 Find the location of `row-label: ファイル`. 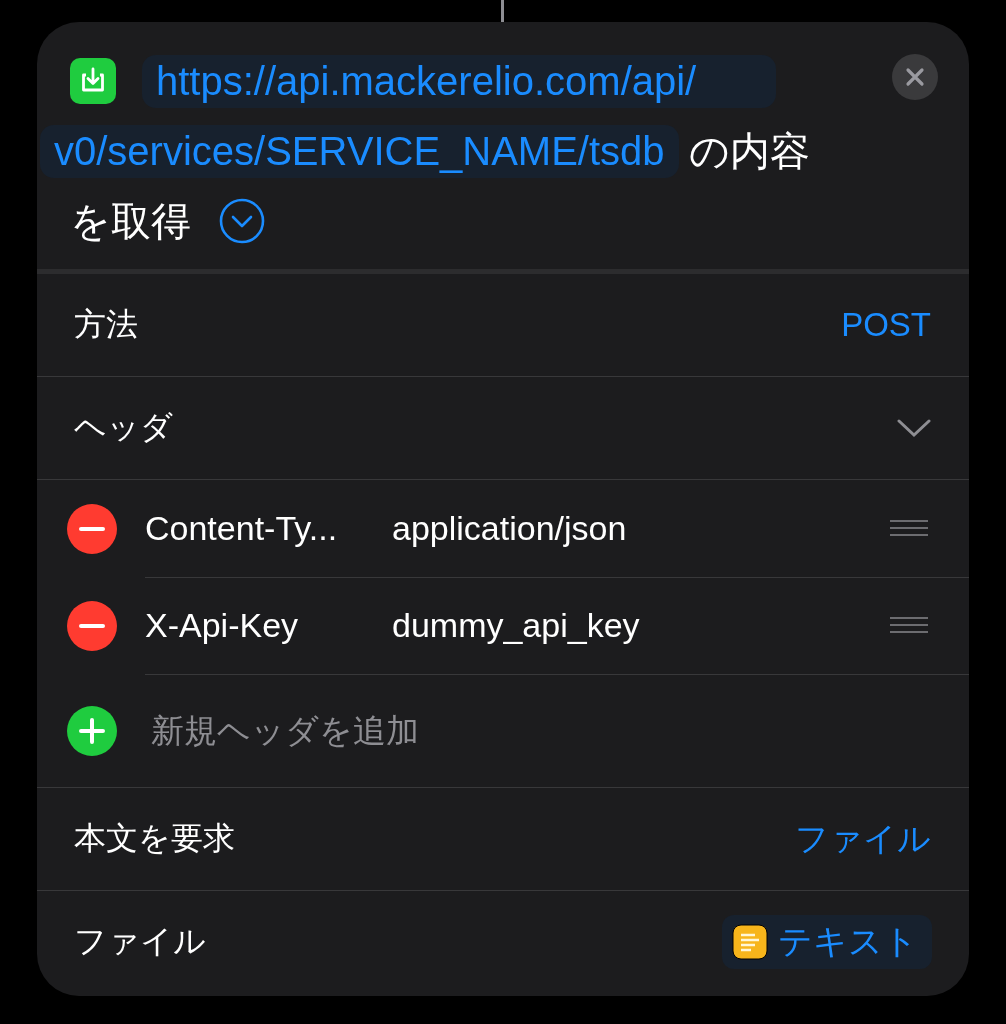

row-label: ファイル is located at coordinates (140, 941).